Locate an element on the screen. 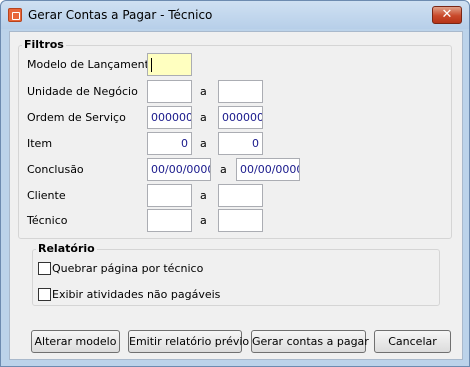 The height and width of the screenshot is (367, 470). modelo-lancamento-label: Modelo de Lançamento is located at coordinates (91, 64).